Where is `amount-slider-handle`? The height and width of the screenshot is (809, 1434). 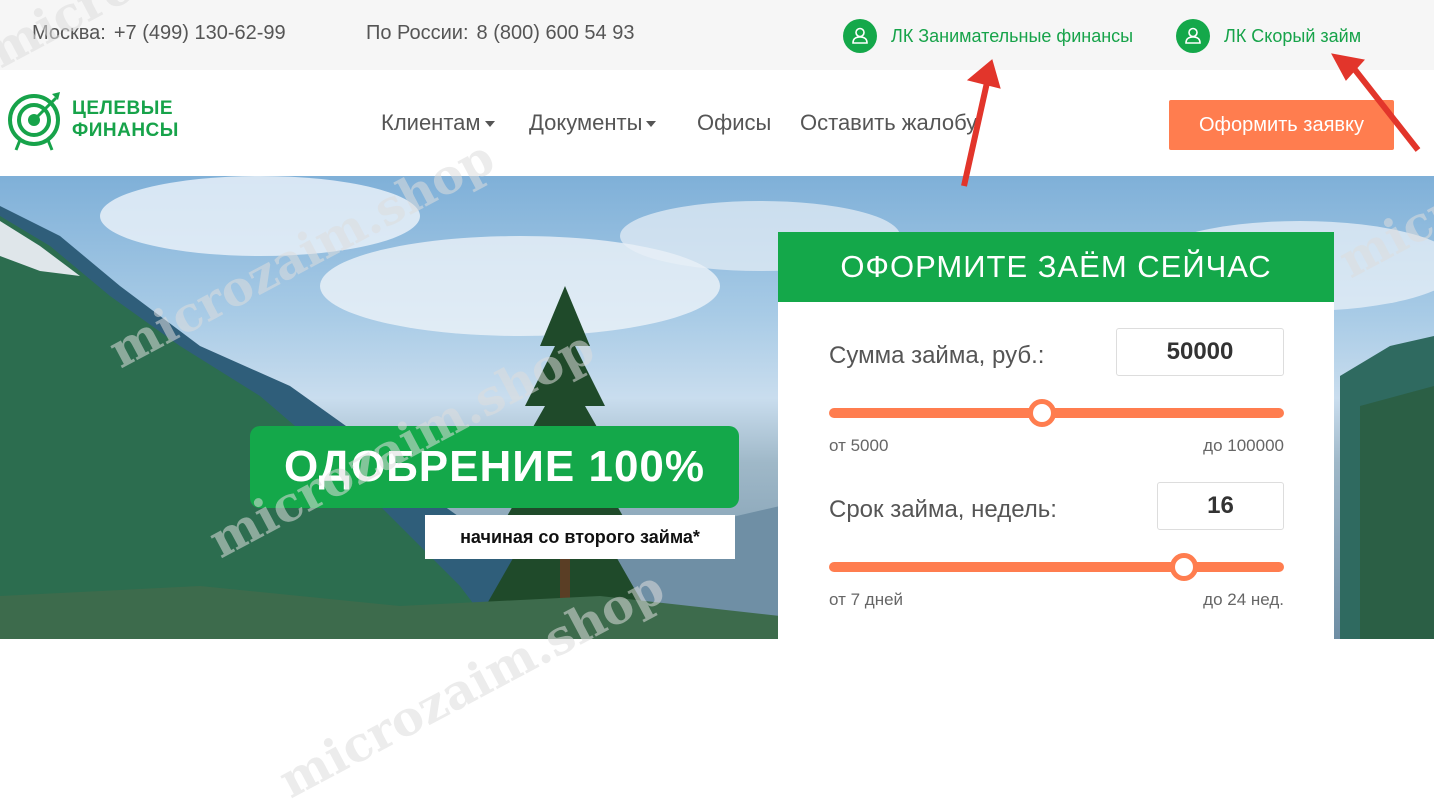
amount-slider-handle is located at coordinates (1042, 413).